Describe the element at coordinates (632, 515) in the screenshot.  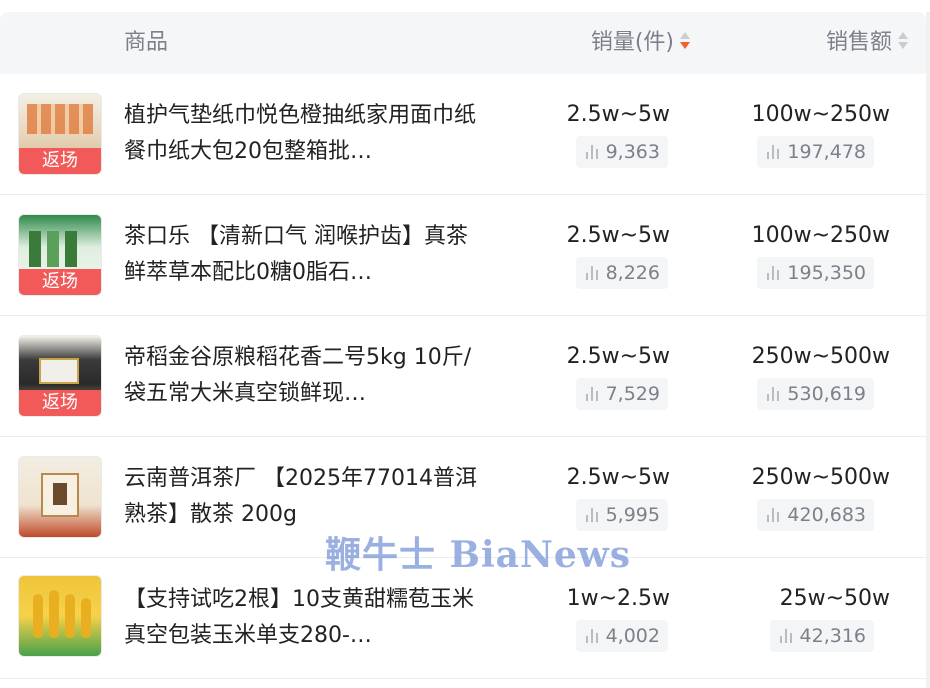
I see `sales-count: 5,995` at that location.